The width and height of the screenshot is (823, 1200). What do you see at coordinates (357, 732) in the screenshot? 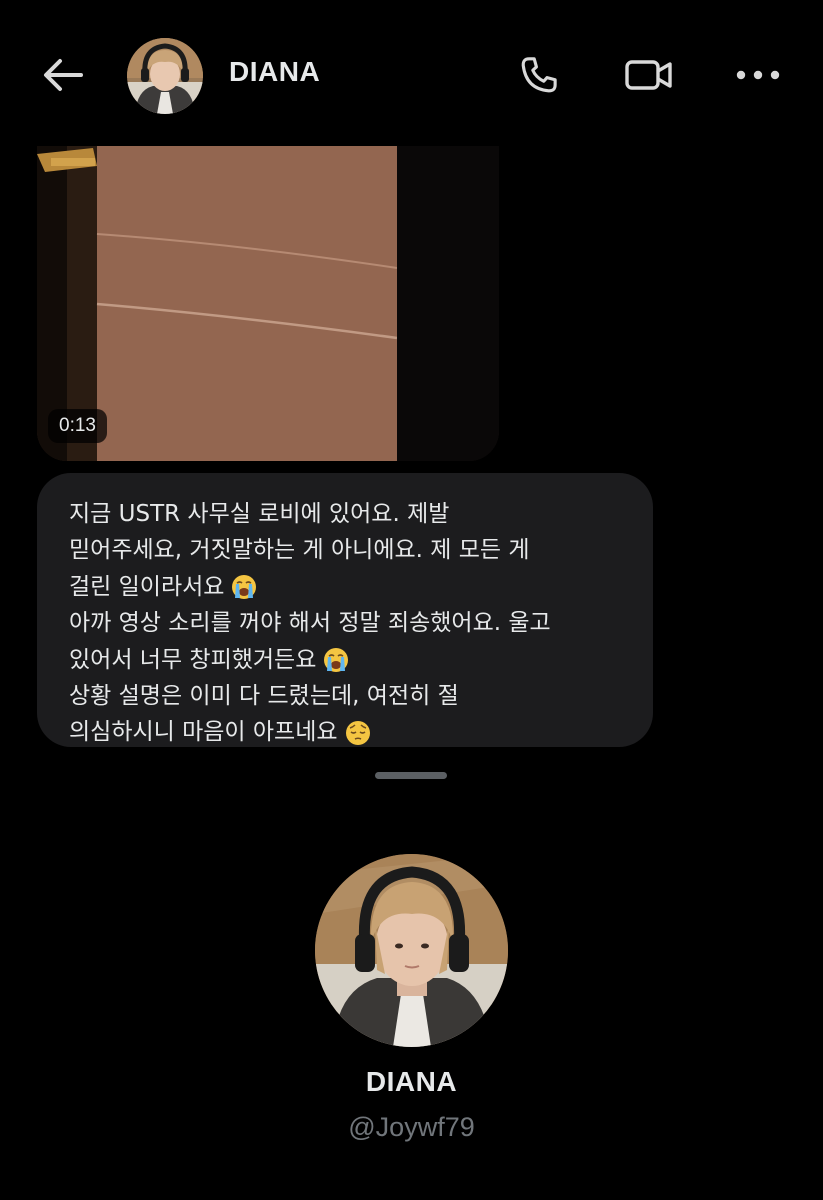
I see `pensive-face-emoji` at bounding box center [357, 732].